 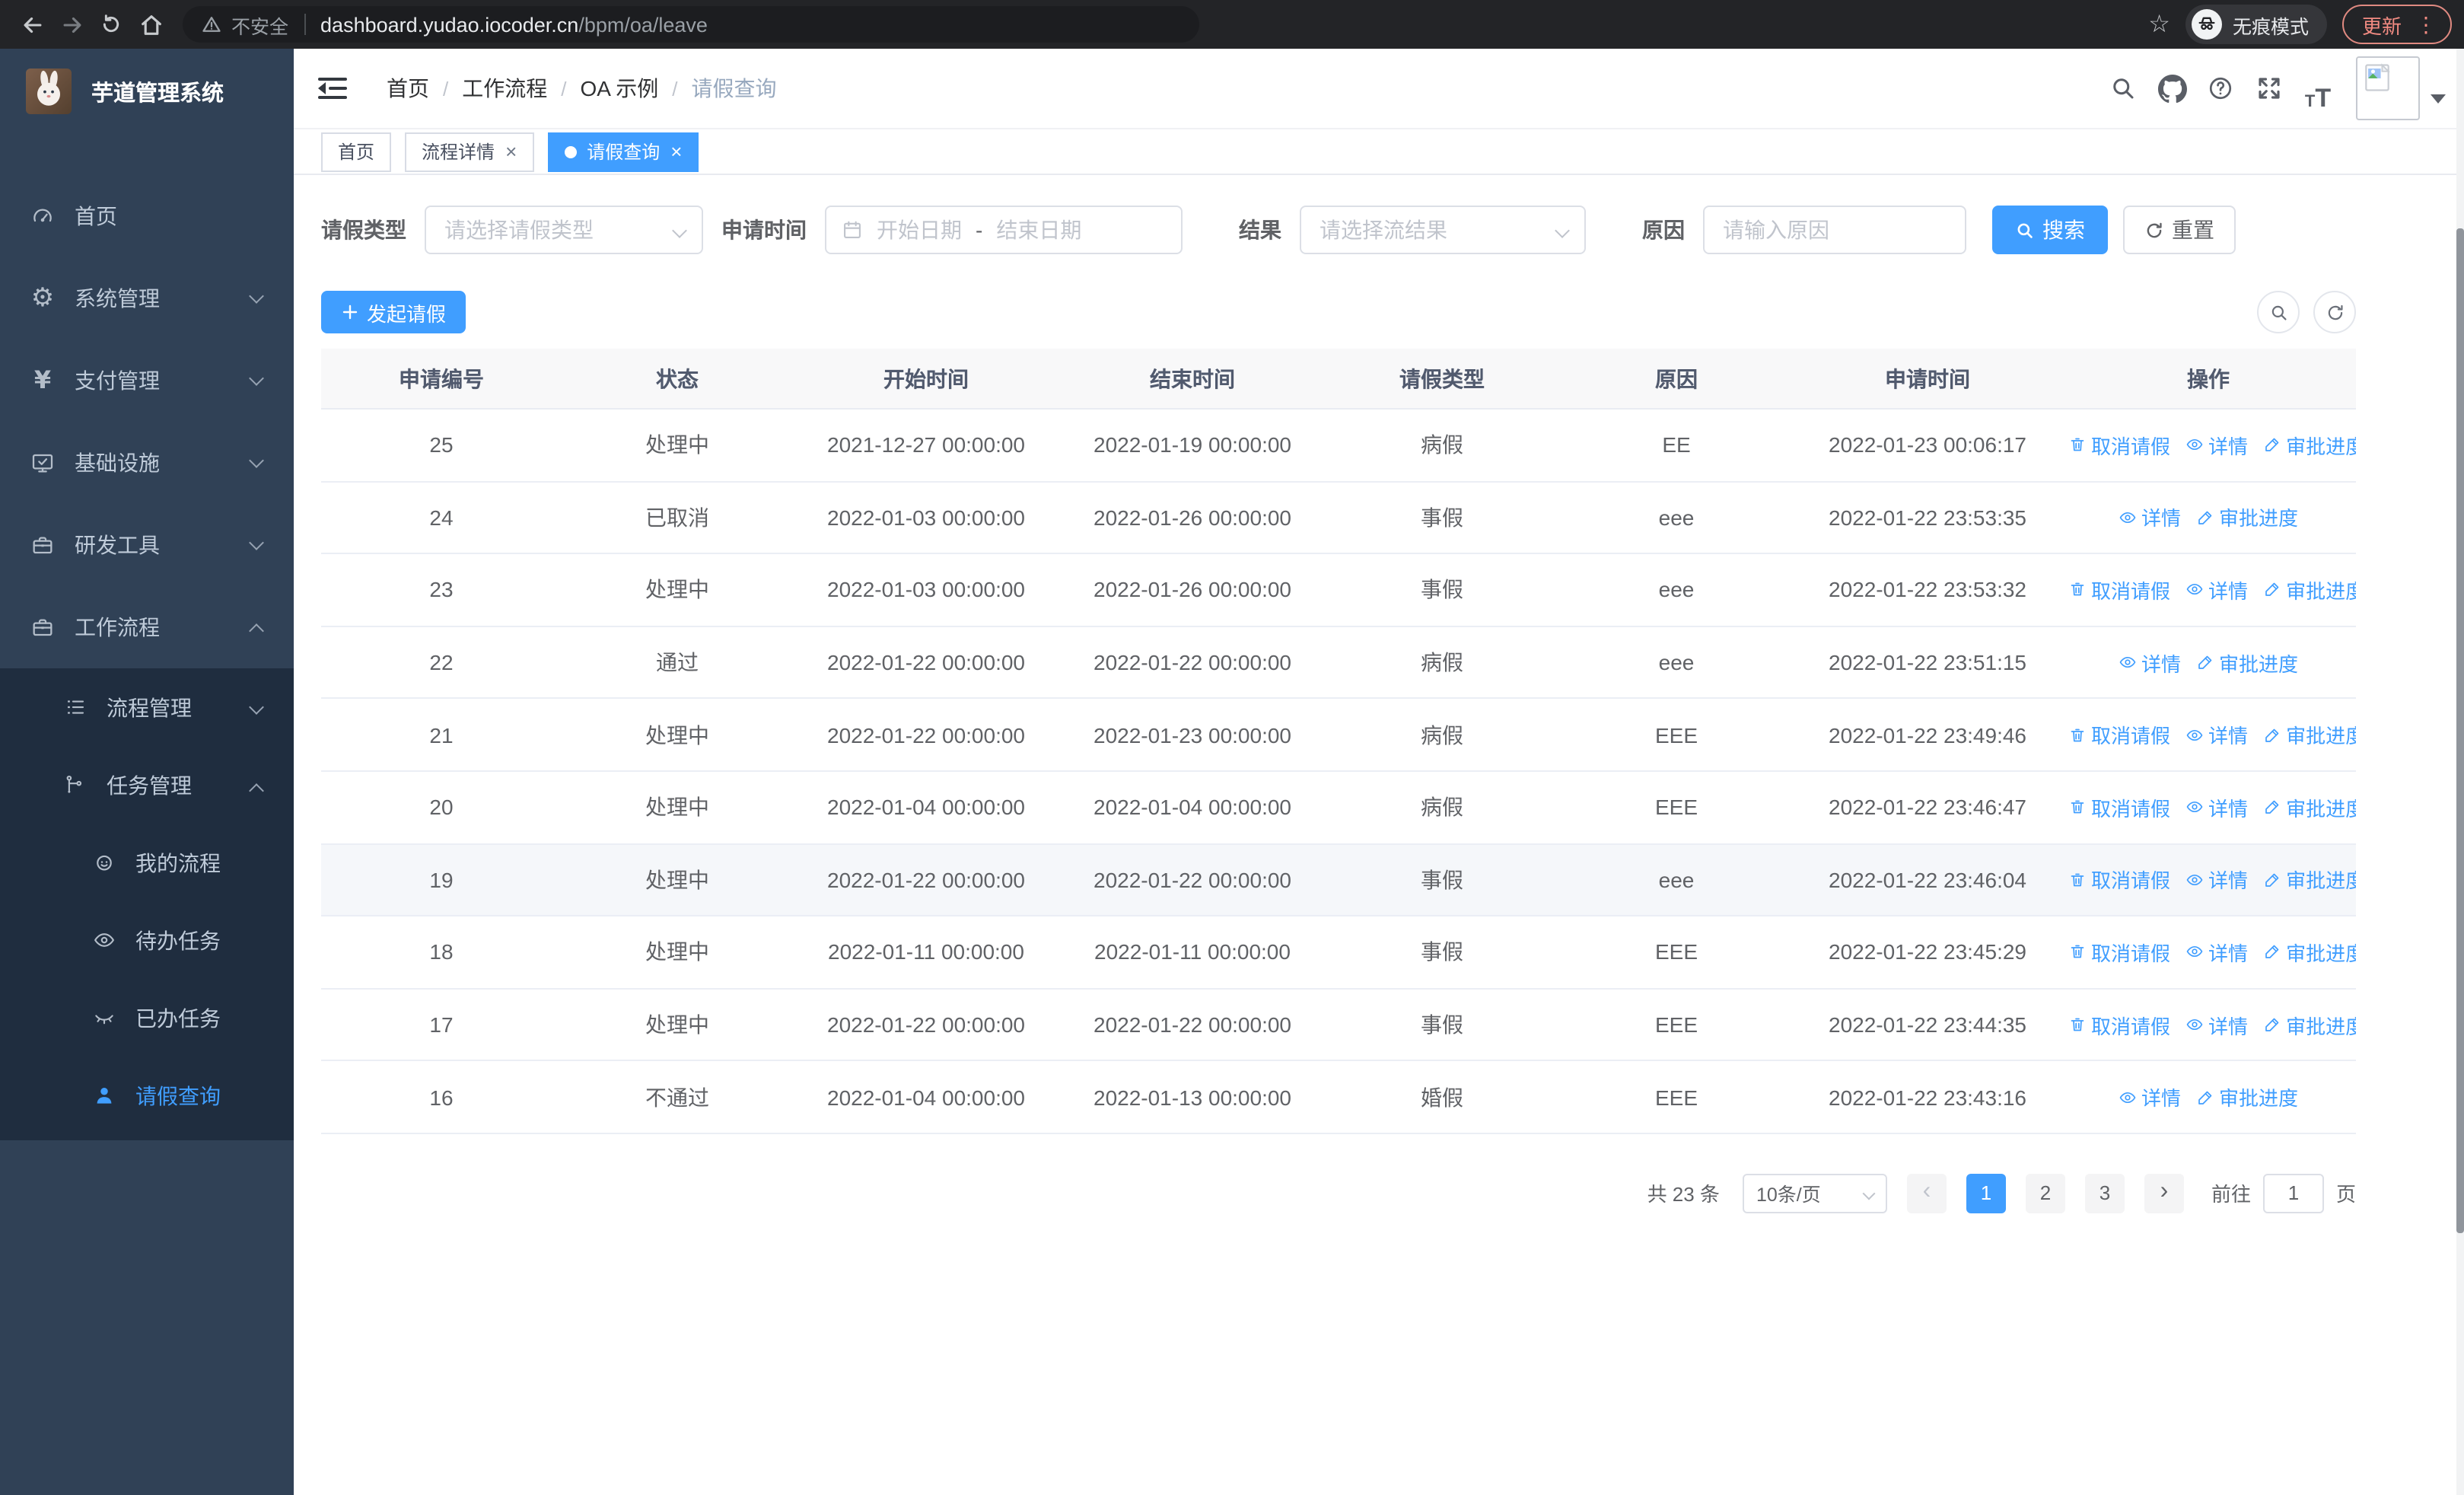 I want to click on action-label: 审批进度, so click(x=2321, y=737).